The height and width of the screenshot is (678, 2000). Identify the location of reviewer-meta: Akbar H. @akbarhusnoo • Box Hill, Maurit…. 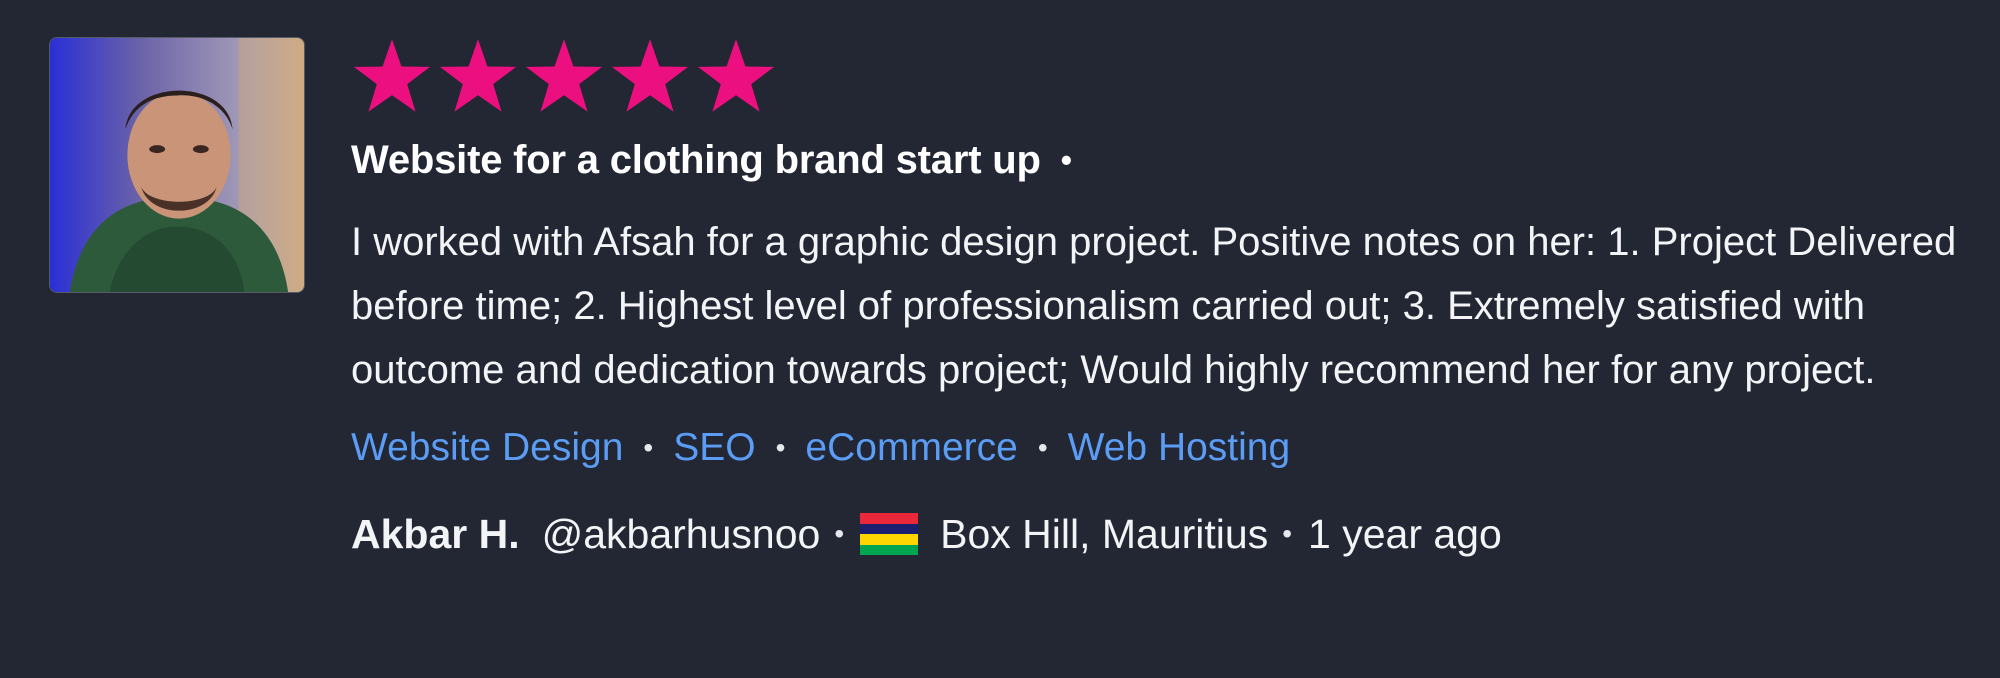
(1166, 534).